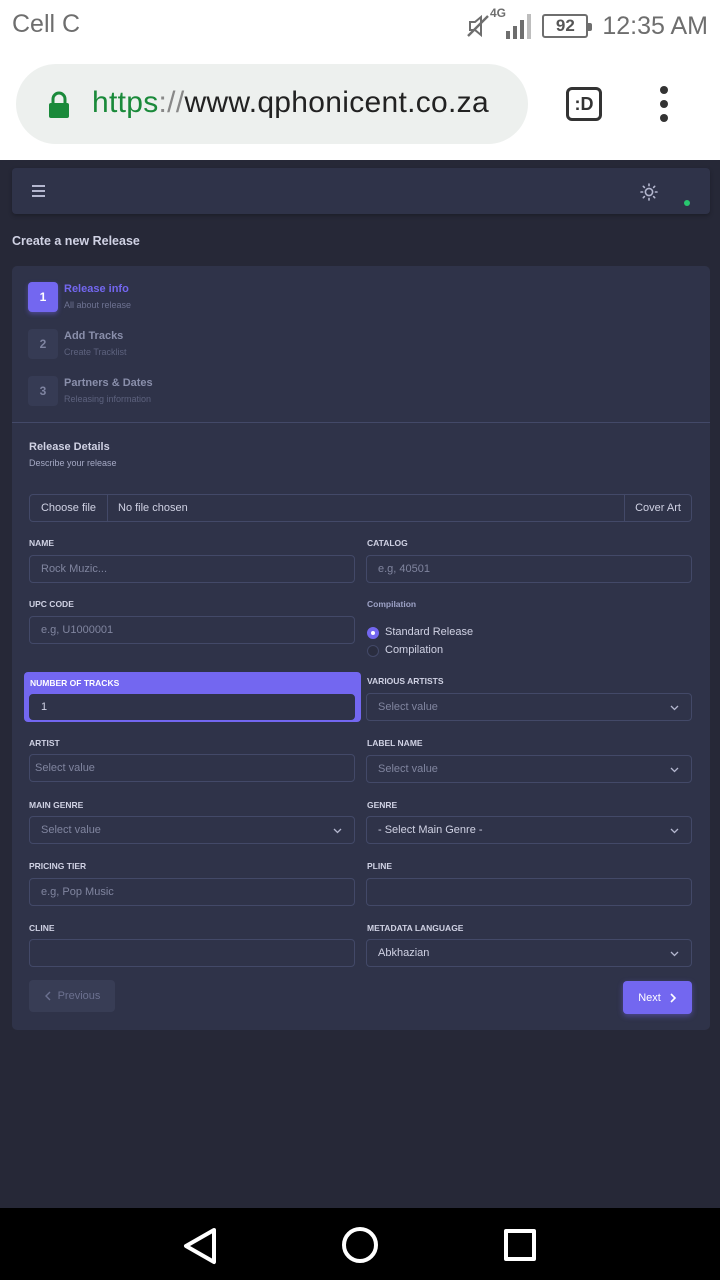  What do you see at coordinates (387, 543) in the screenshot?
I see `catalog-label: CATALOG` at bounding box center [387, 543].